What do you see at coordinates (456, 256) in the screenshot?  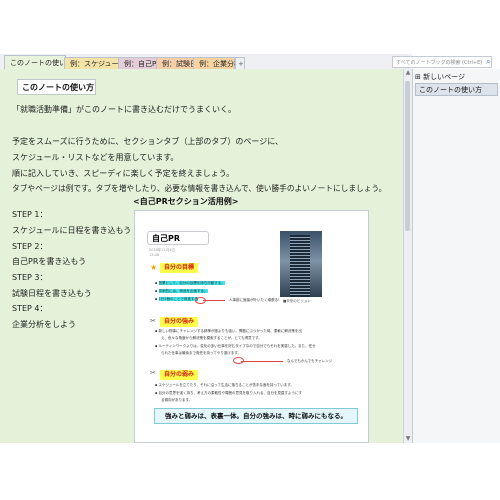 I see `page-list-sidebar: ⊞ 新しいページ このノートの使い方` at bounding box center [456, 256].